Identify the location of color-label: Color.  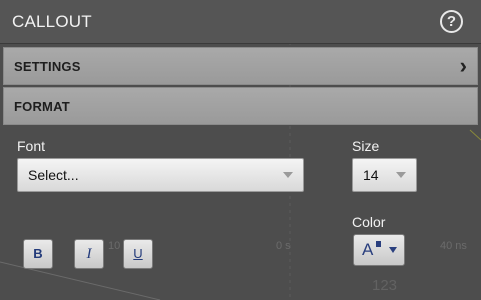
(369, 222).